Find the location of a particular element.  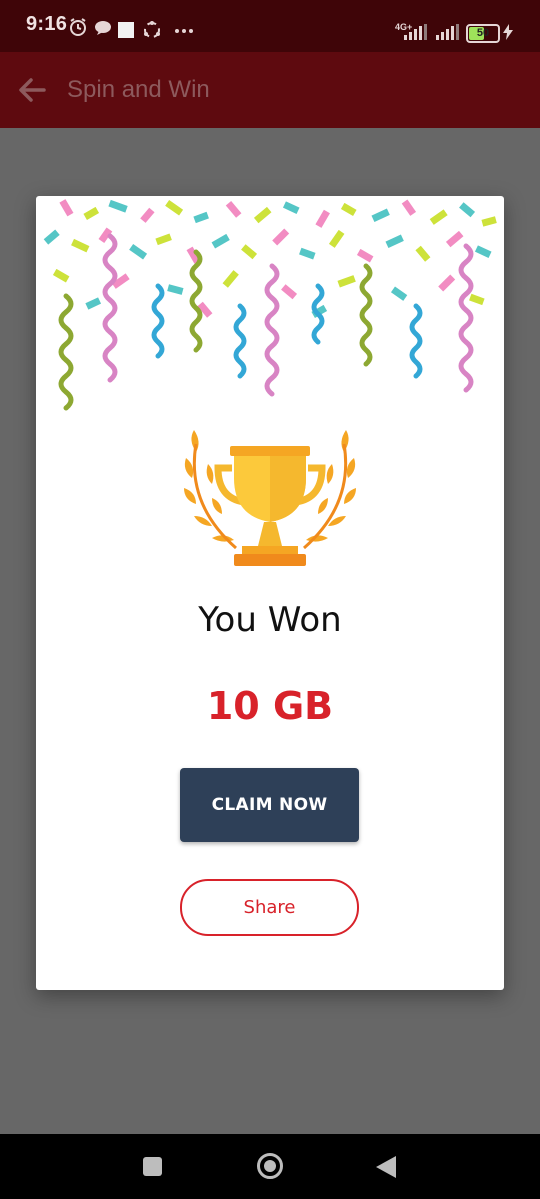

chat-icon is located at coordinates (103, 28).